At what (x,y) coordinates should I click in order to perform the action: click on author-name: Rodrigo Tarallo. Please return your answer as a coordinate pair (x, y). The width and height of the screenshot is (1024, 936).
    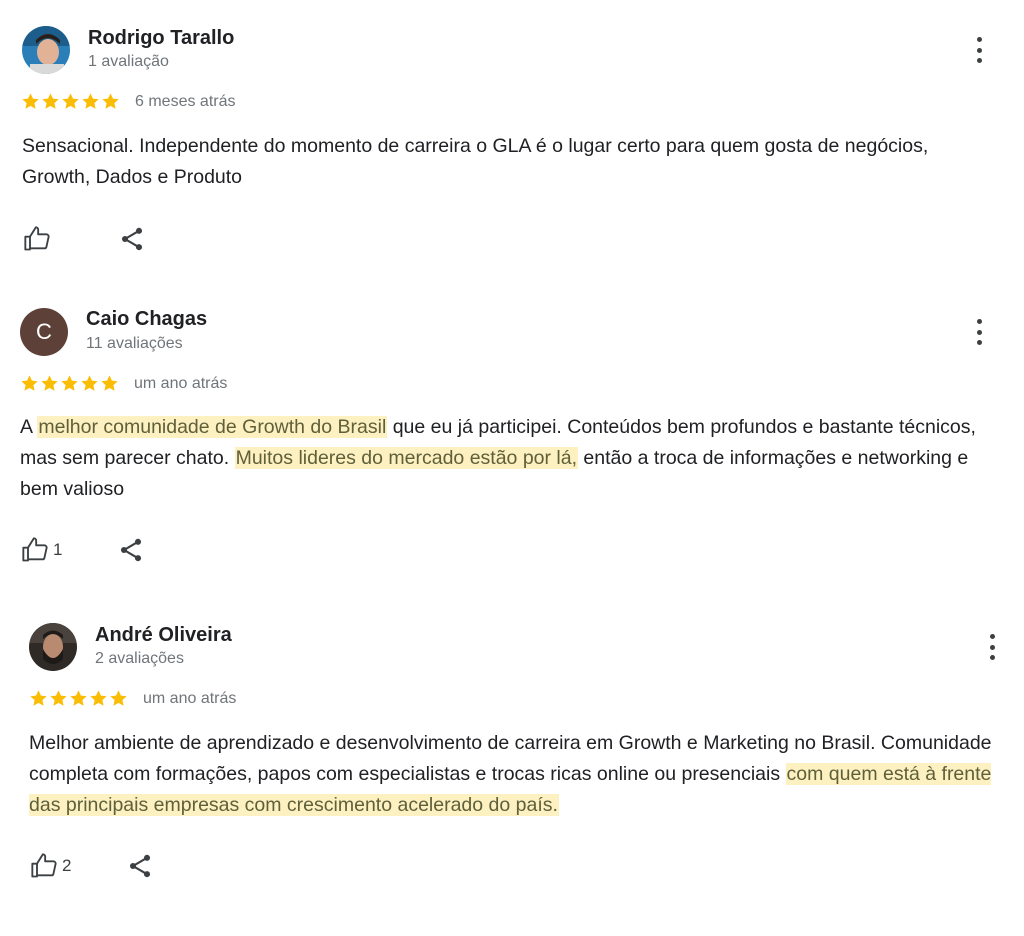
    Looking at the image, I should click on (161, 38).